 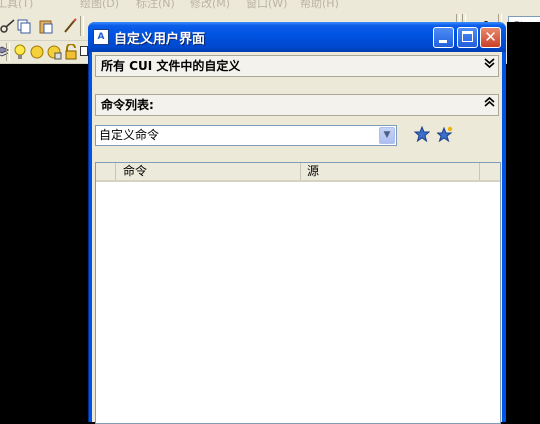 What do you see at coordinates (155, 5) in the screenshot?
I see `menu-item-dimension: 标注(N)` at bounding box center [155, 5].